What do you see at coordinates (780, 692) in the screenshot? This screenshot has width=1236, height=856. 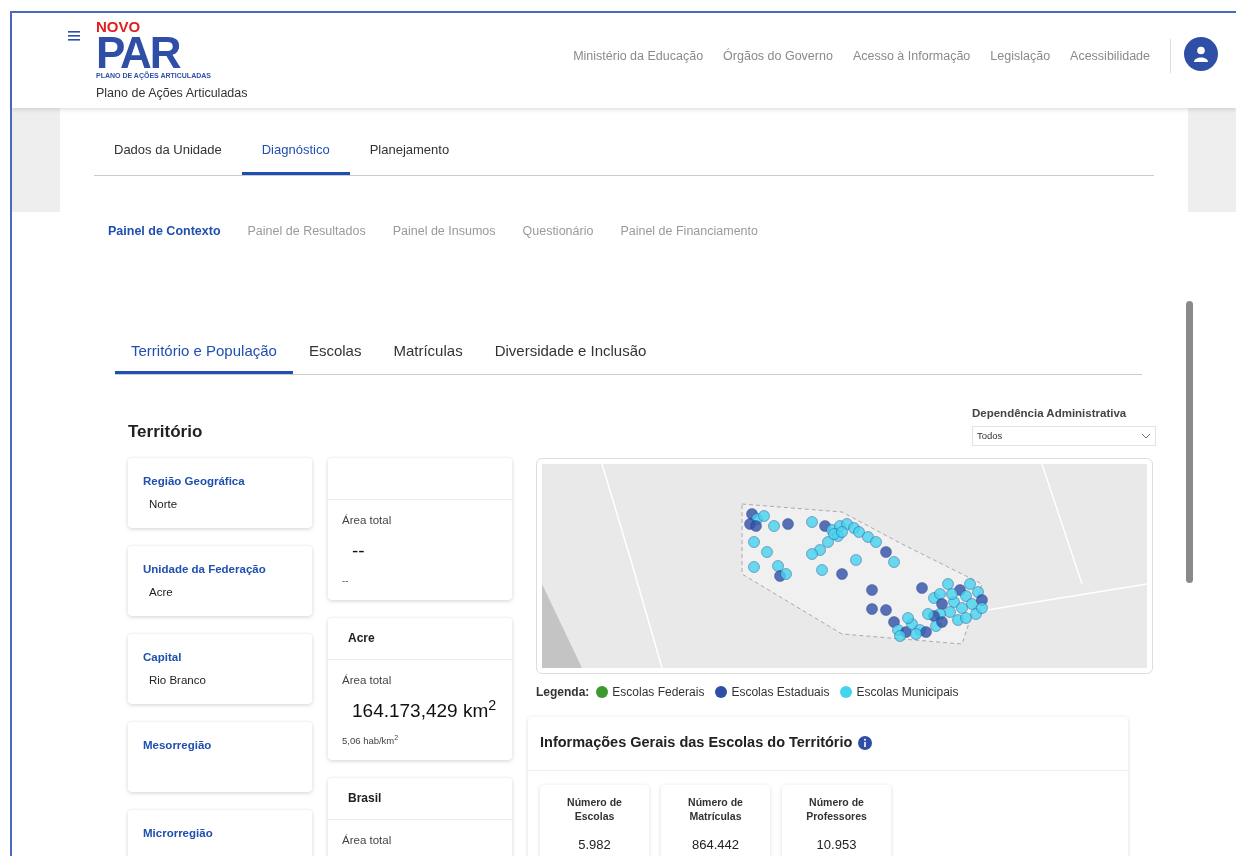 I see `legend-text: Escolas Estaduais` at bounding box center [780, 692].